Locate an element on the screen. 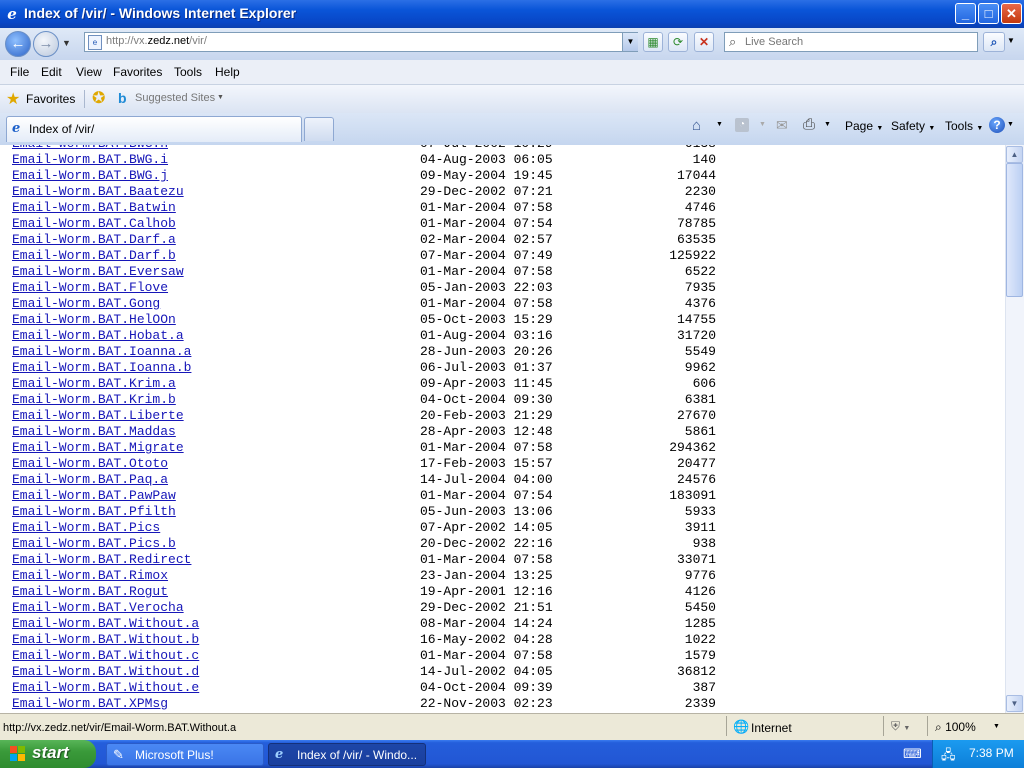 The width and height of the screenshot is (1024, 768). menu-help: Help is located at coordinates (227, 72).